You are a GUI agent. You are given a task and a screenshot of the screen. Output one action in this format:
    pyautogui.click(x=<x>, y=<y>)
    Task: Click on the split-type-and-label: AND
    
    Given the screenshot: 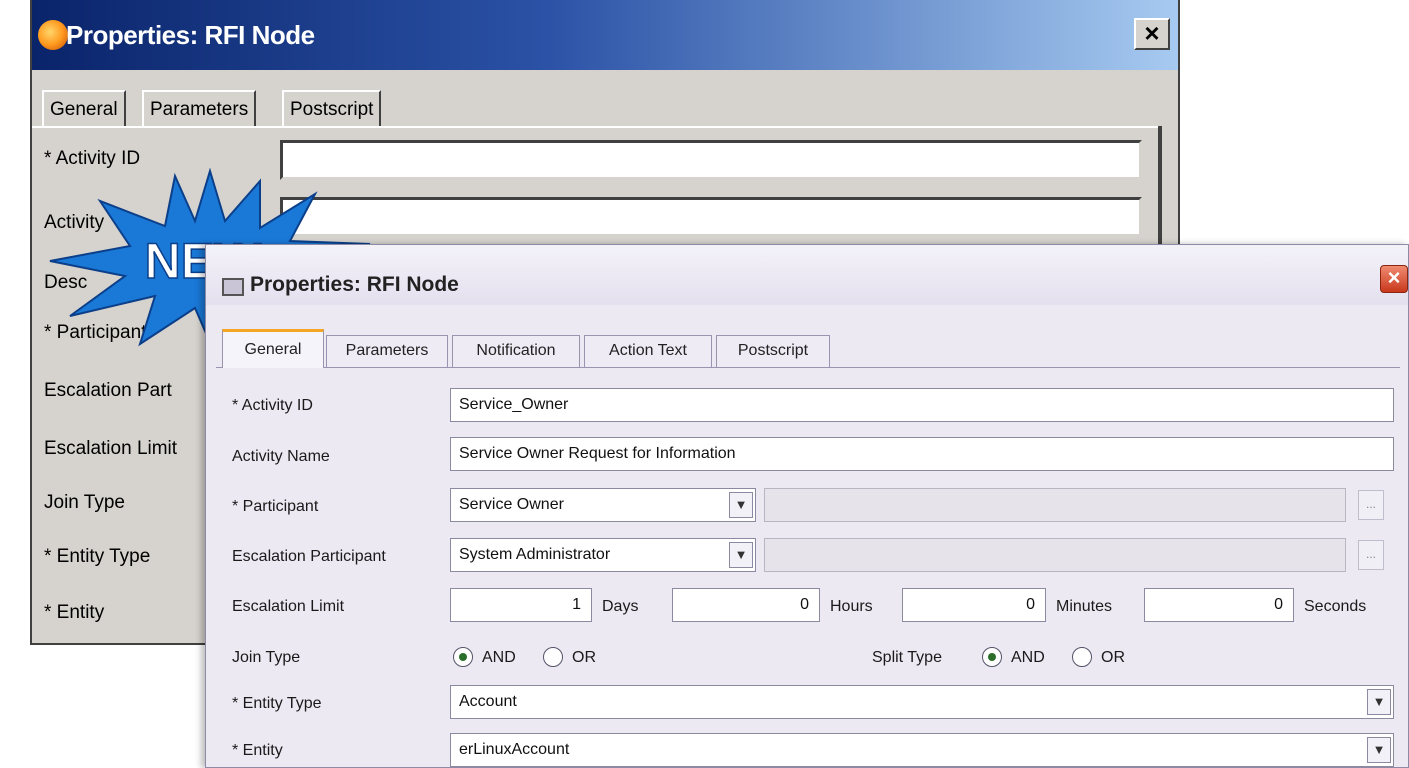 What is the action you would take?
    pyautogui.click(x=1028, y=657)
    